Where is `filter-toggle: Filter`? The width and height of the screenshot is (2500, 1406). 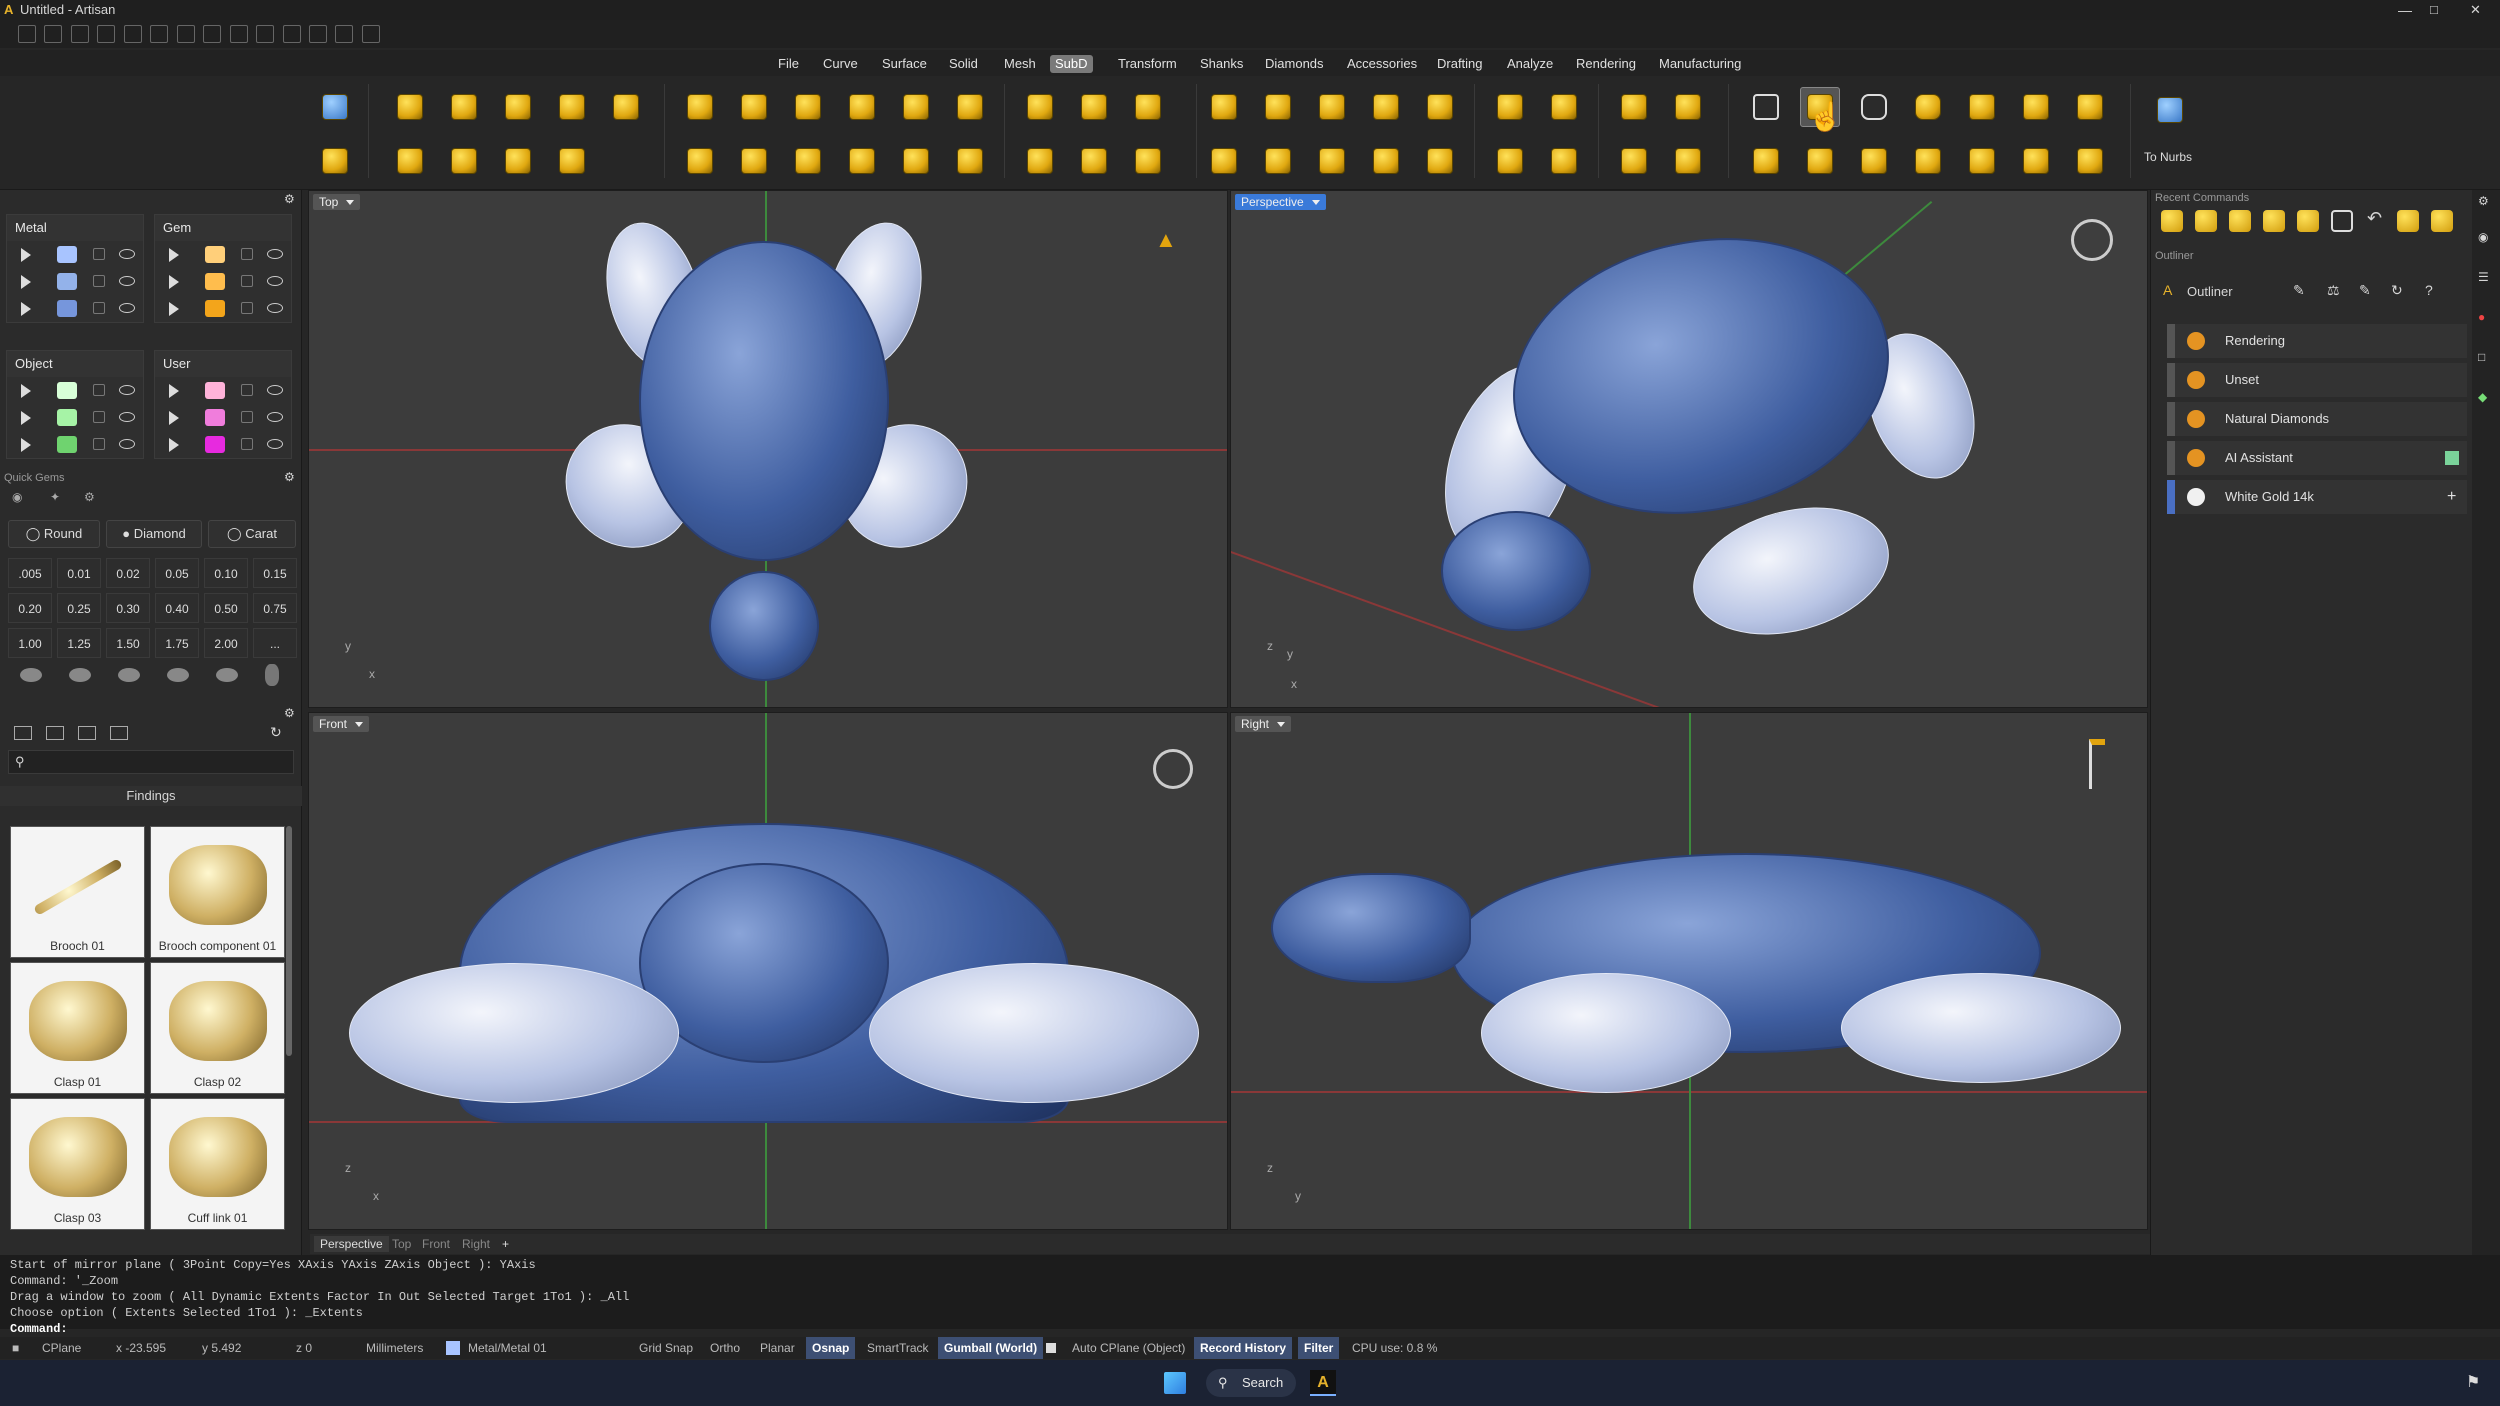 filter-toggle: Filter is located at coordinates (1319, 1348).